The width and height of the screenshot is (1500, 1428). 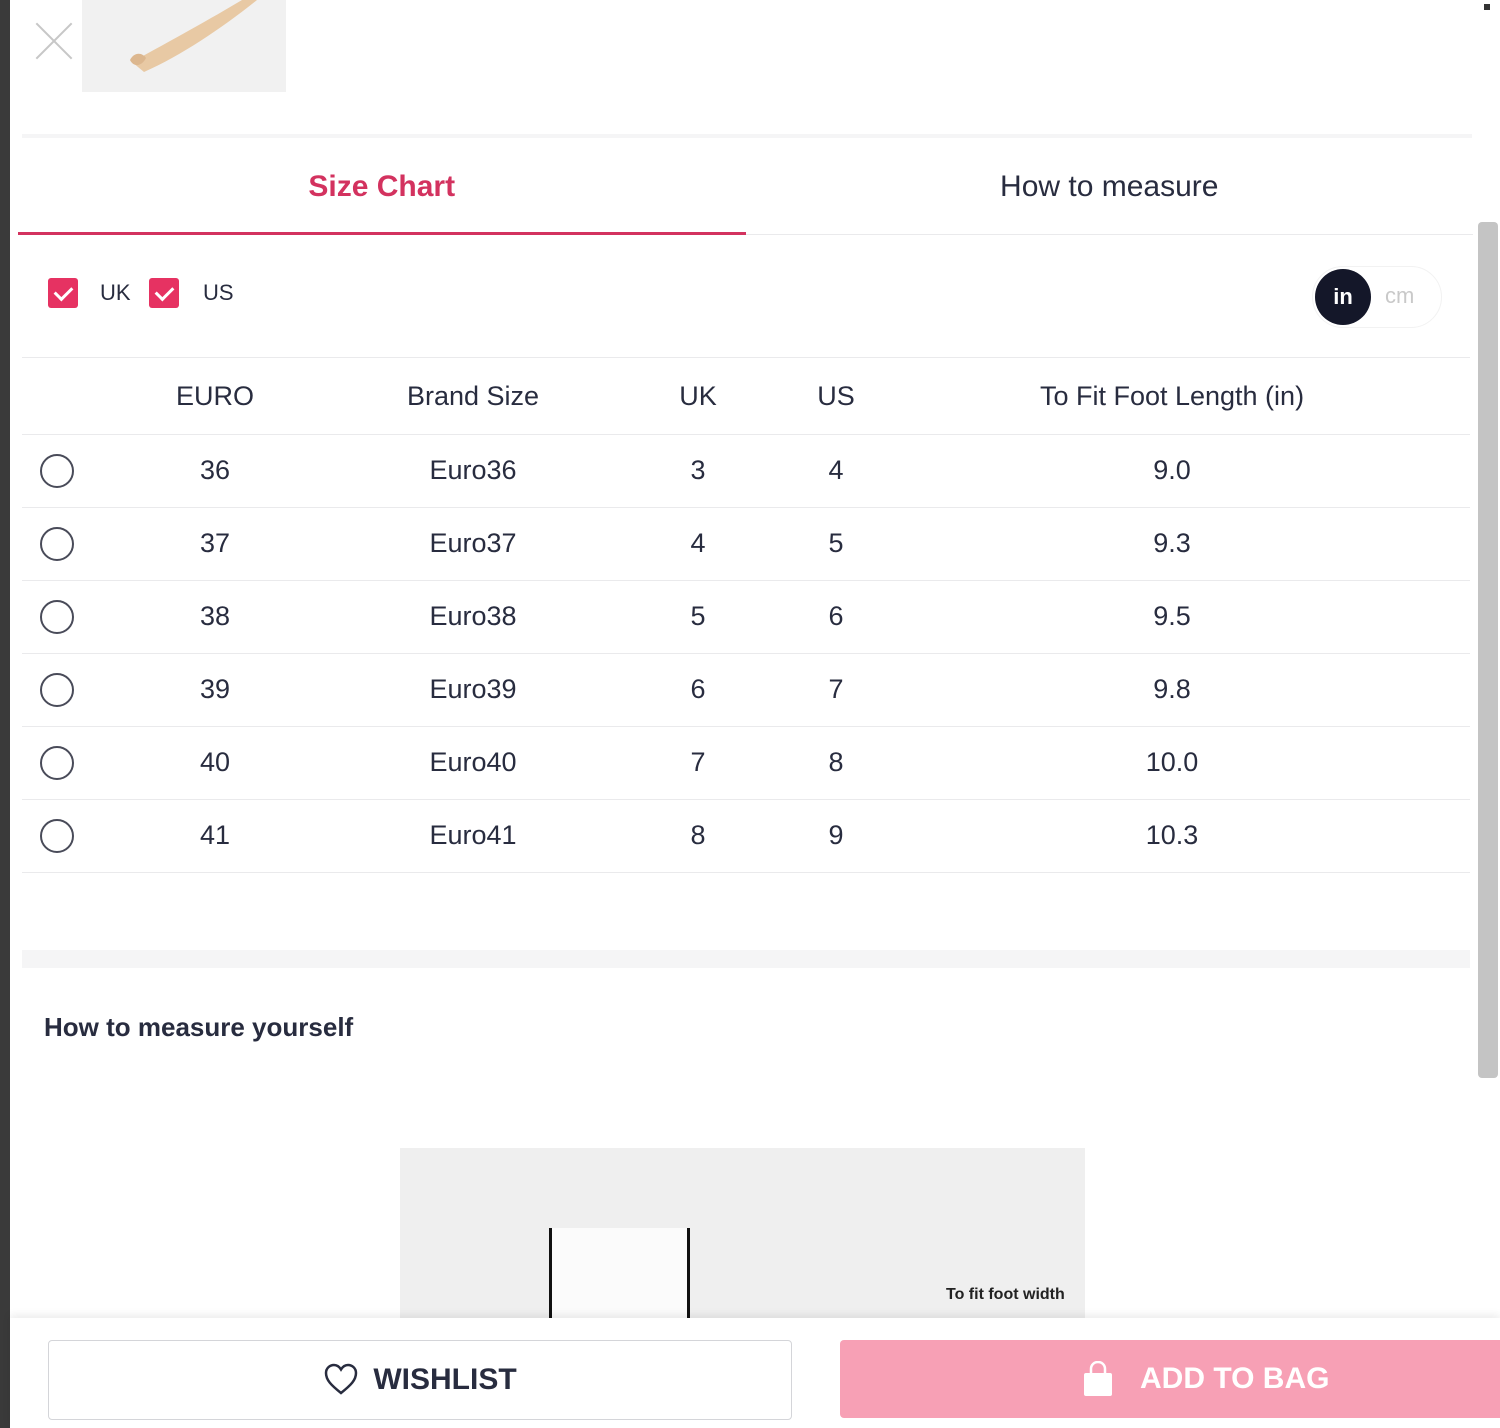 What do you see at coordinates (1172, 763) in the screenshot?
I see `cell-foot-length: 10.0` at bounding box center [1172, 763].